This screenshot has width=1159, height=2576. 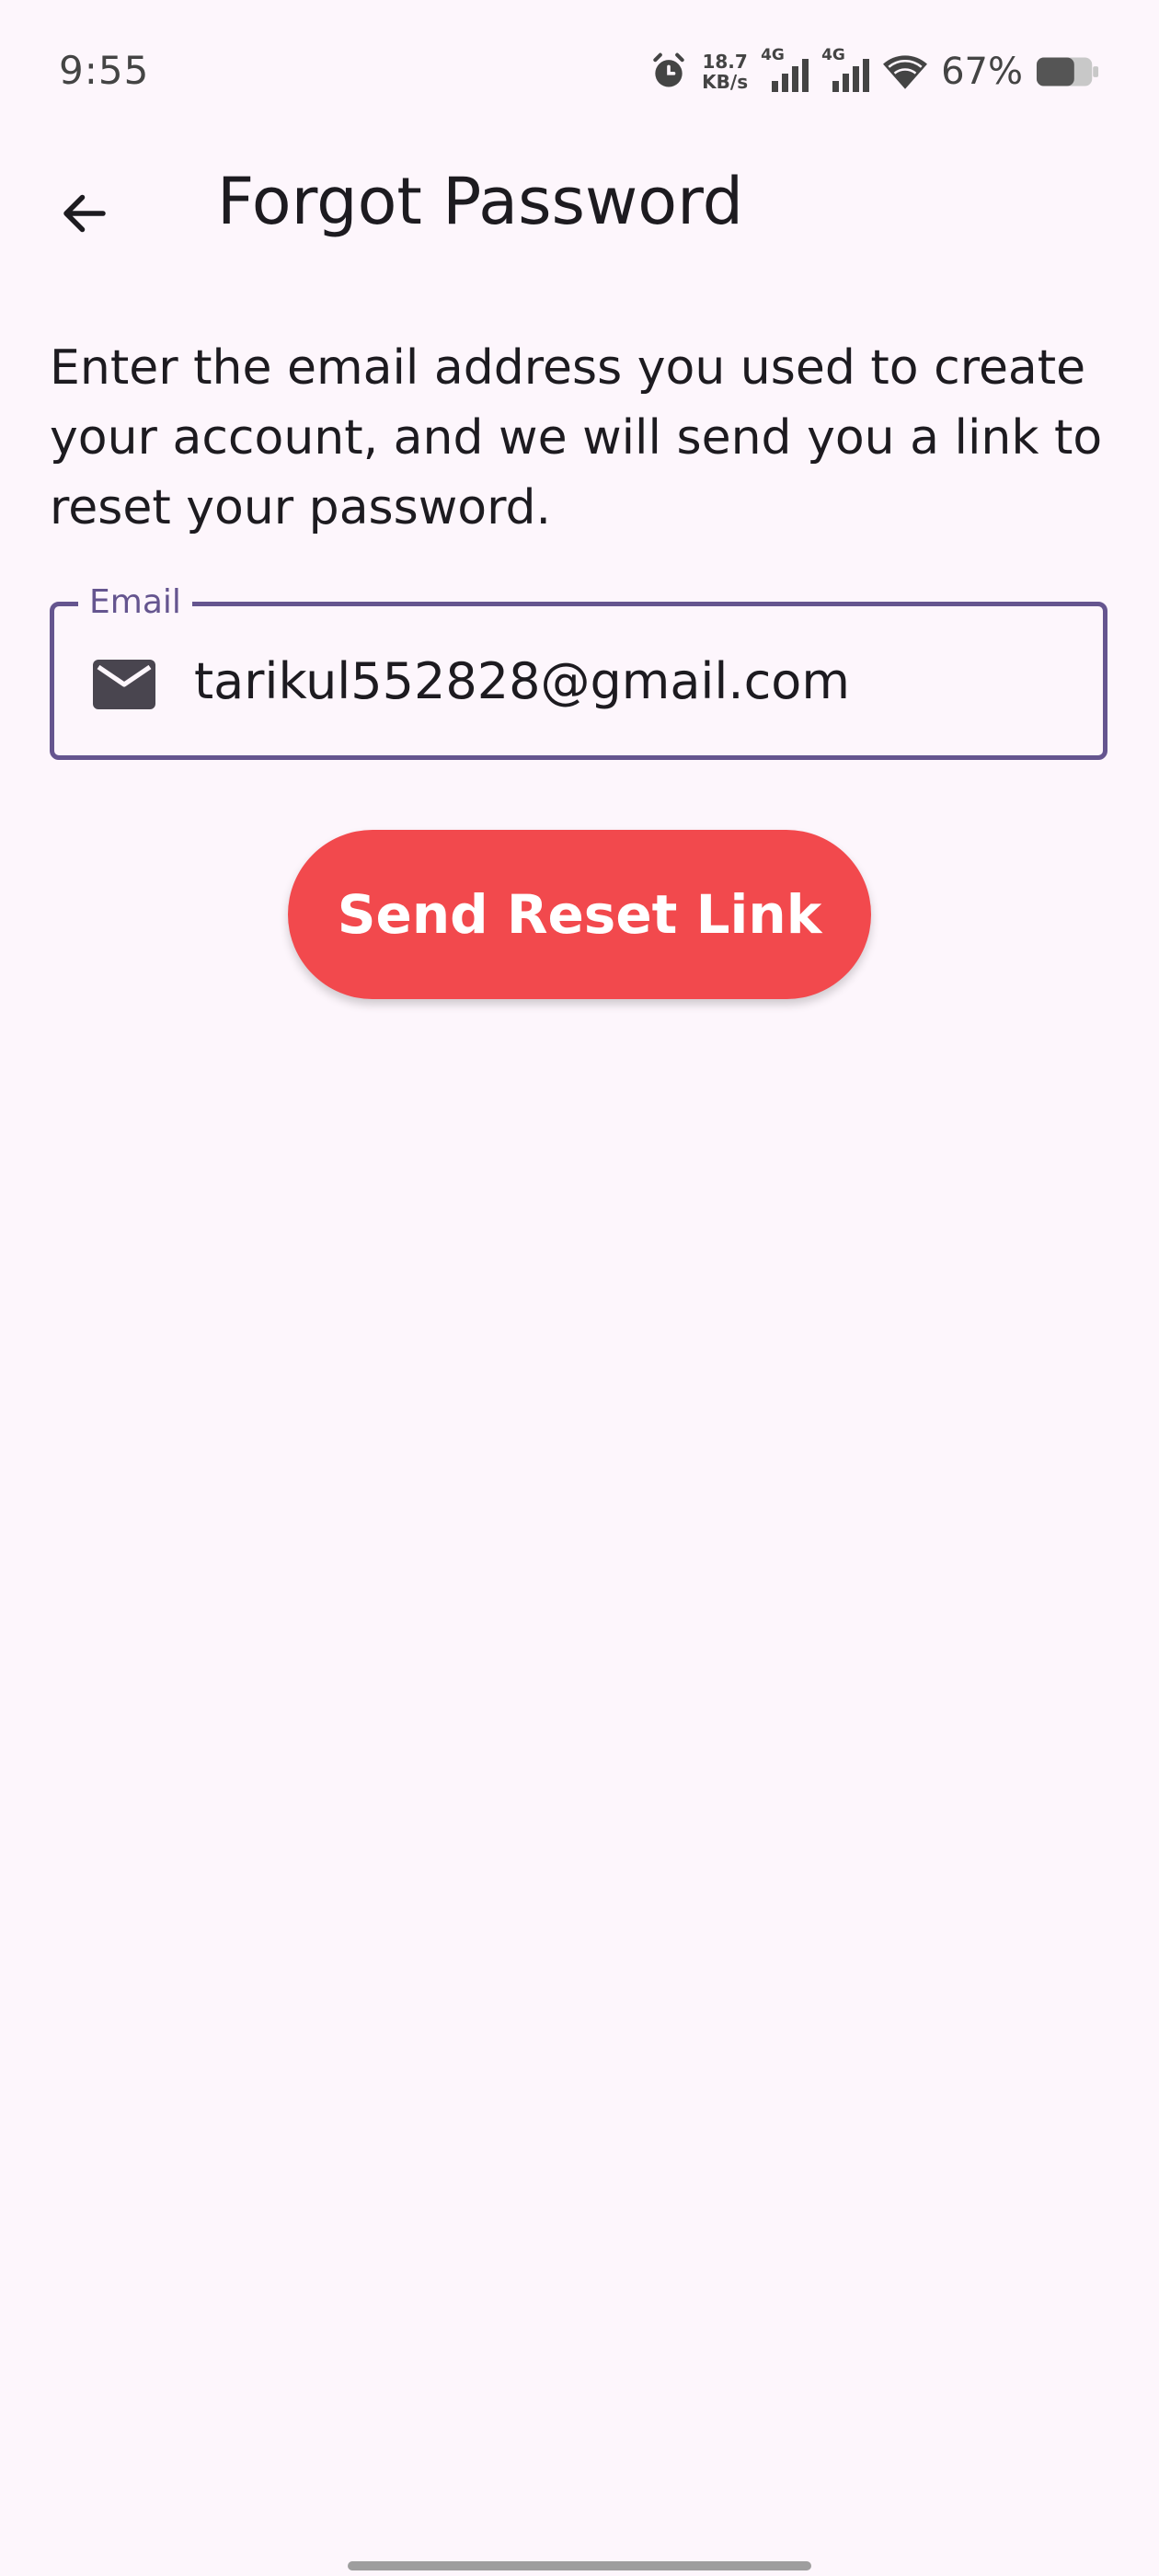 What do you see at coordinates (635, 680) in the screenshot?
I see `email-input` at bounding box center [635, 680].